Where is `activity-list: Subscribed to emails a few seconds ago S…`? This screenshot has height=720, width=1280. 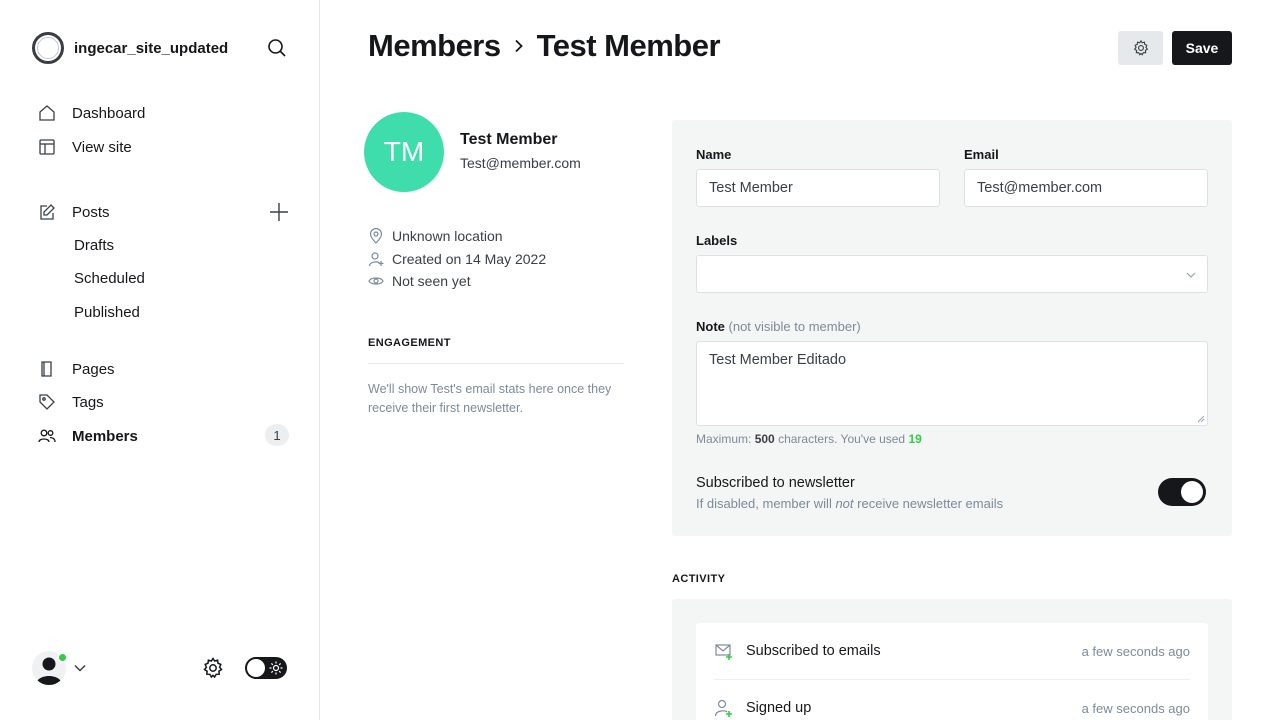 activity-list: Subscribed to emails a few seconds ago S… is located at coordinates (952, 671).